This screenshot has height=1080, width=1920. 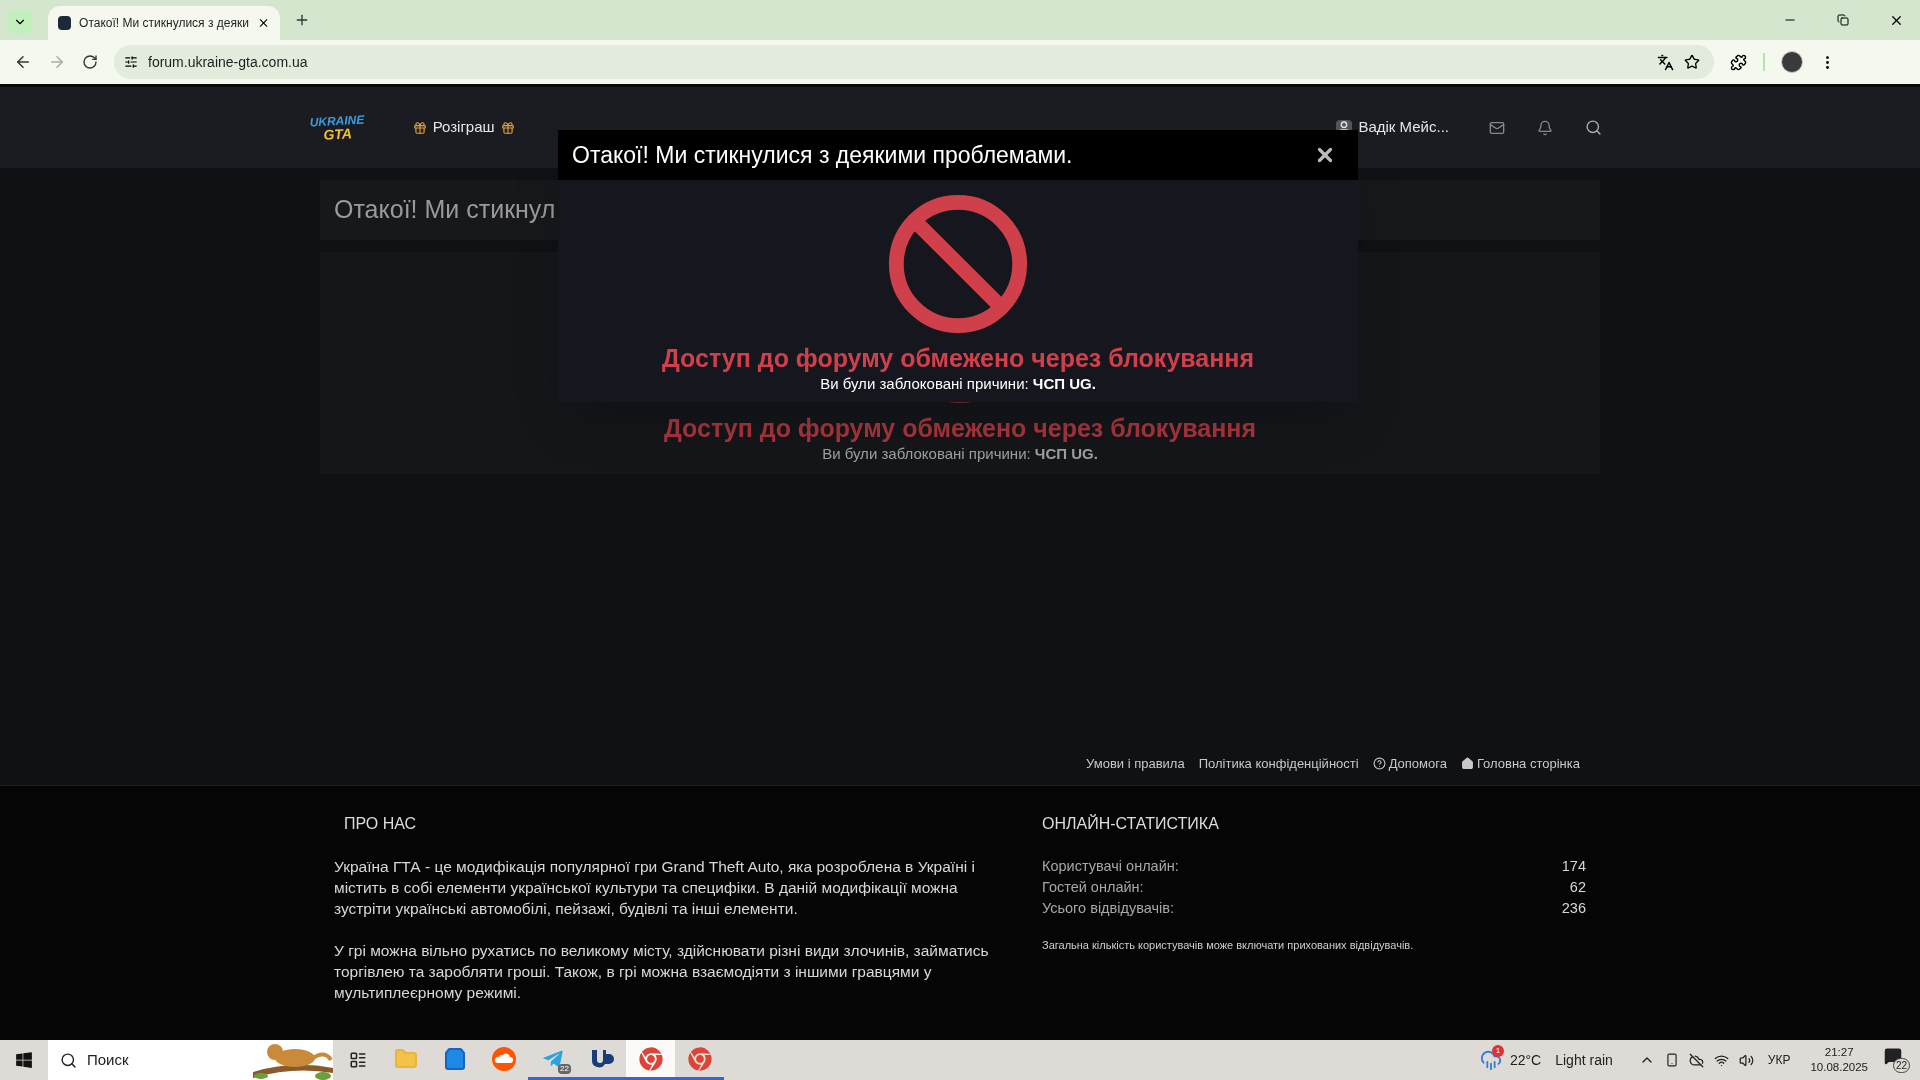 I want to click on temperature: 22°C, so click(x=1525, y=1060).